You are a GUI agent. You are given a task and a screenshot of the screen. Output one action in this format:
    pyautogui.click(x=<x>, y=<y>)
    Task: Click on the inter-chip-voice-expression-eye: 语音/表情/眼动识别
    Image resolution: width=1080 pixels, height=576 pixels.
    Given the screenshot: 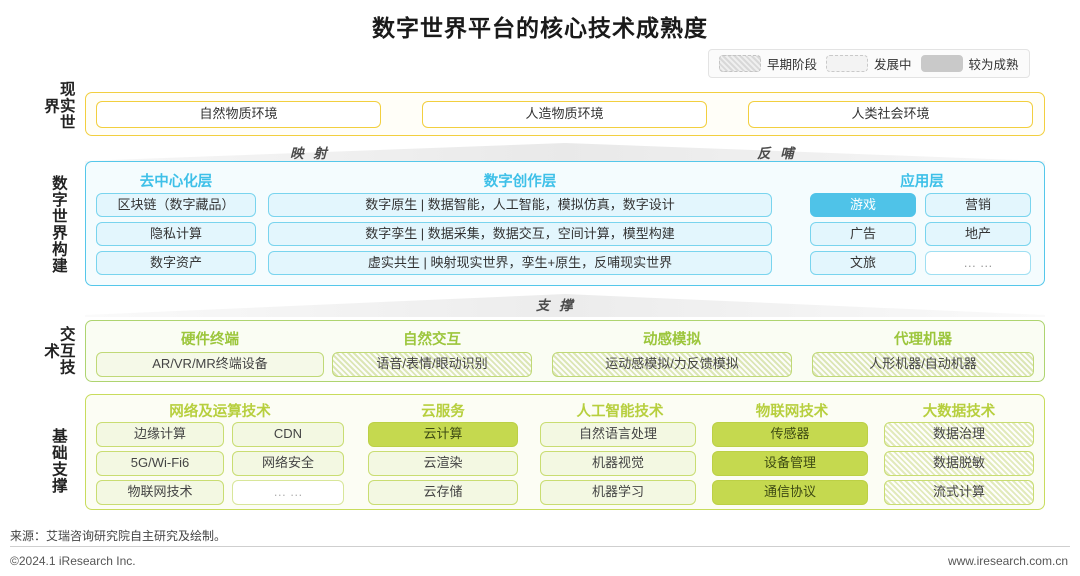 What is the action you would take?
    pyautogui.click(x=432, y=364)
    